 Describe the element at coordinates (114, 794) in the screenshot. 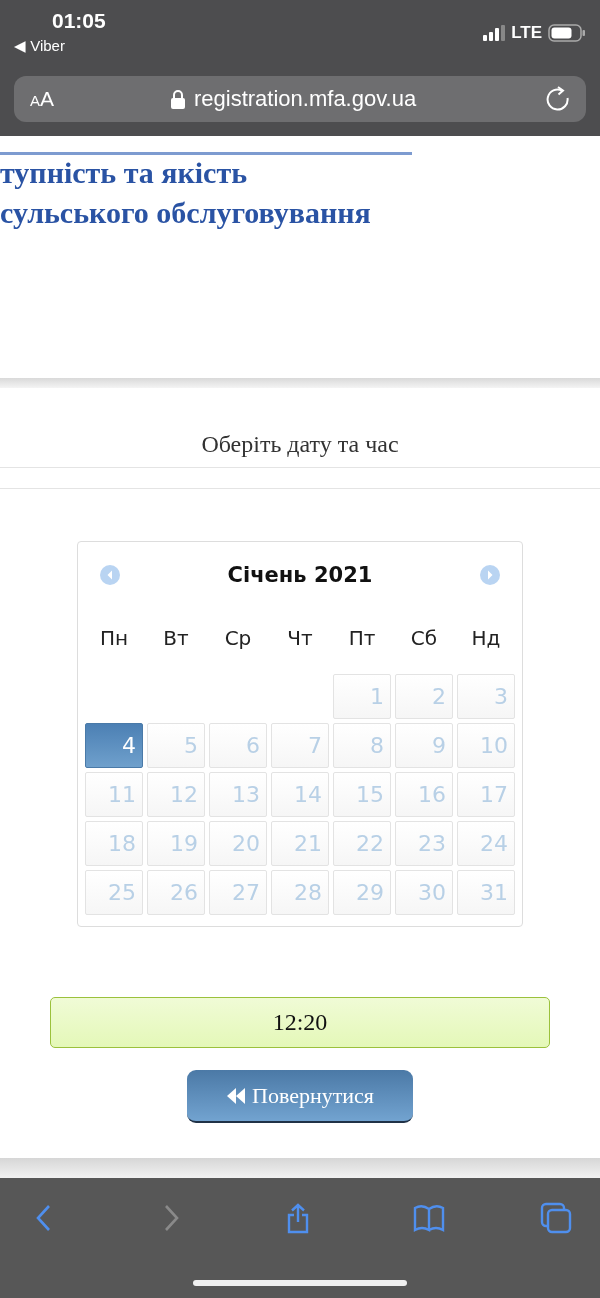

I see `calendar-day: 11` at that location.